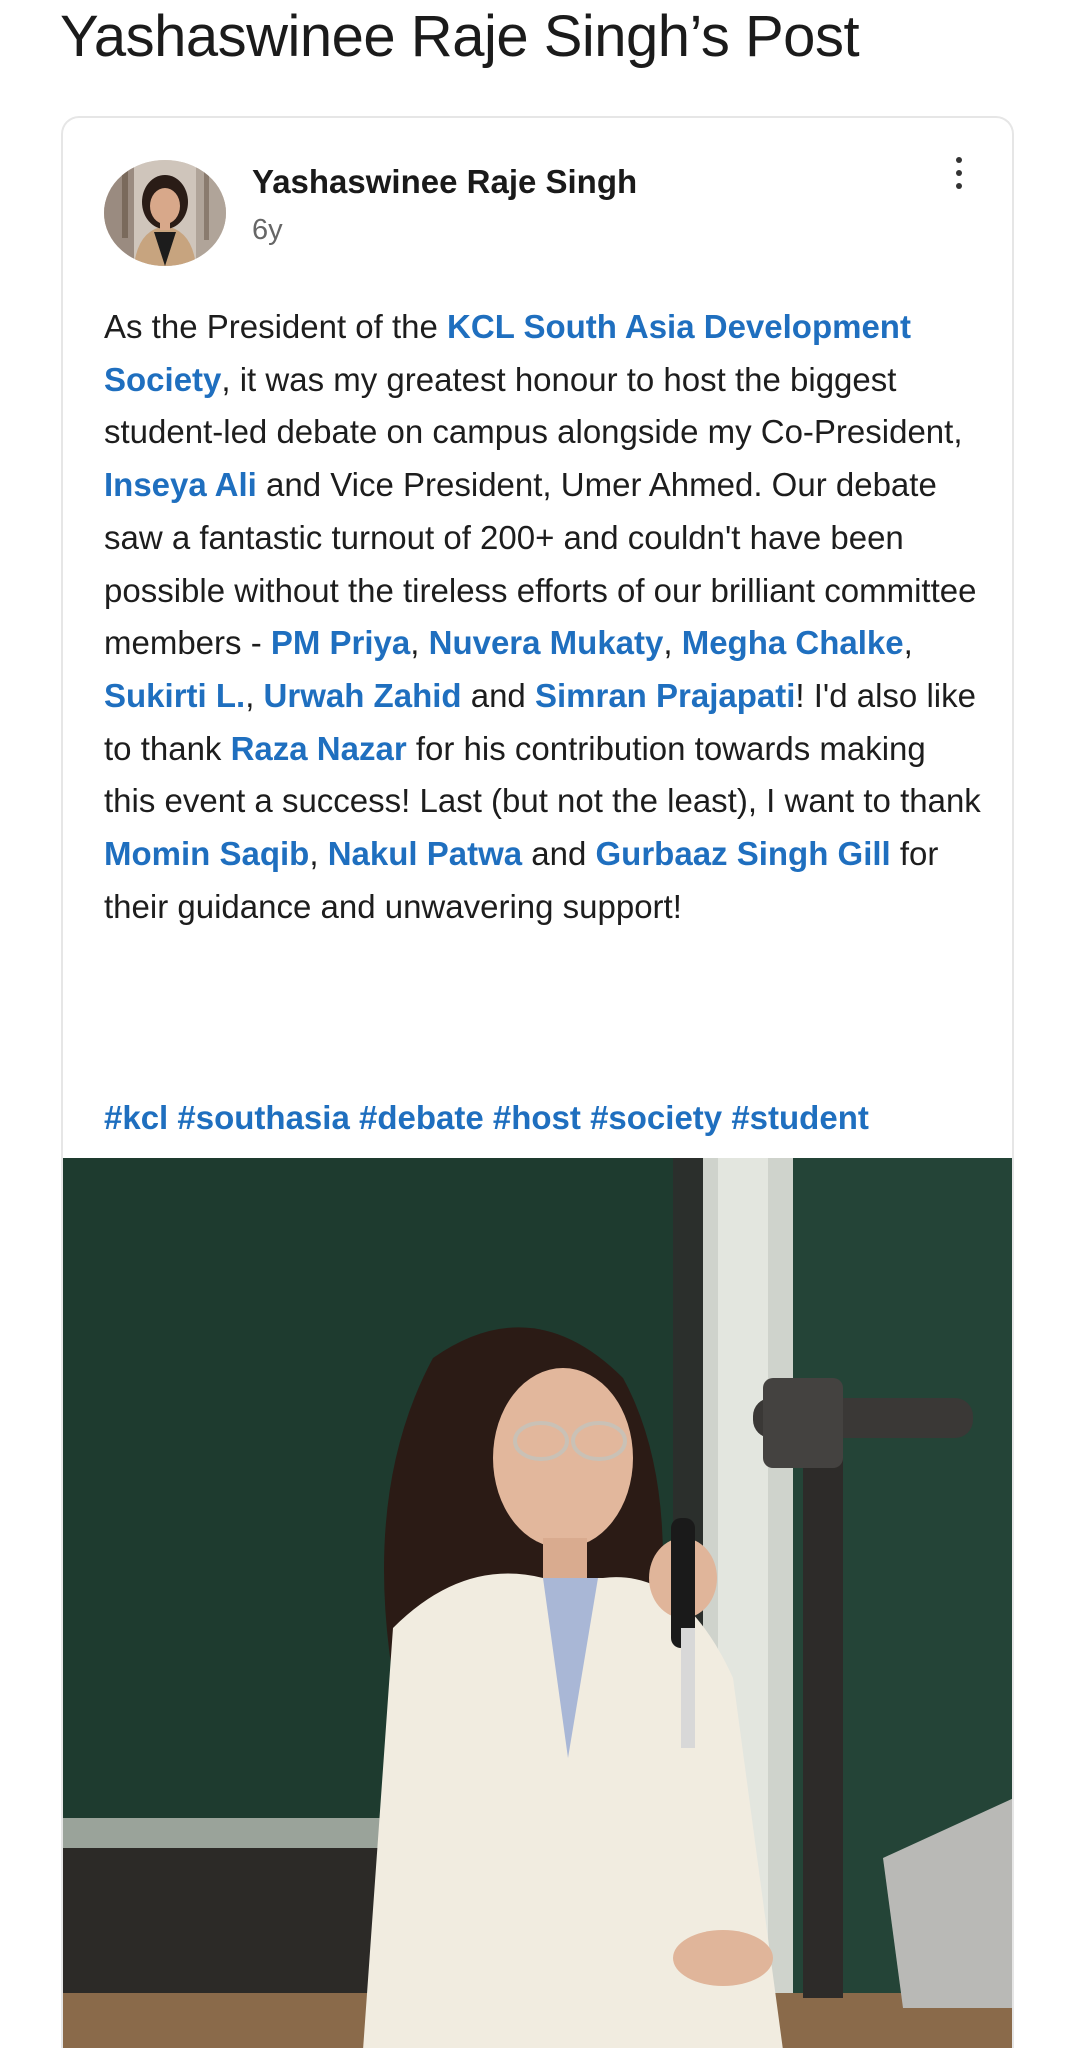 The width and height of the screenshot is (1076, 2048). What do you see at coordinates (363, 695) in the screenshot?
I see `mention-link: Urwah Zahid` at bounding box center [363, 695].